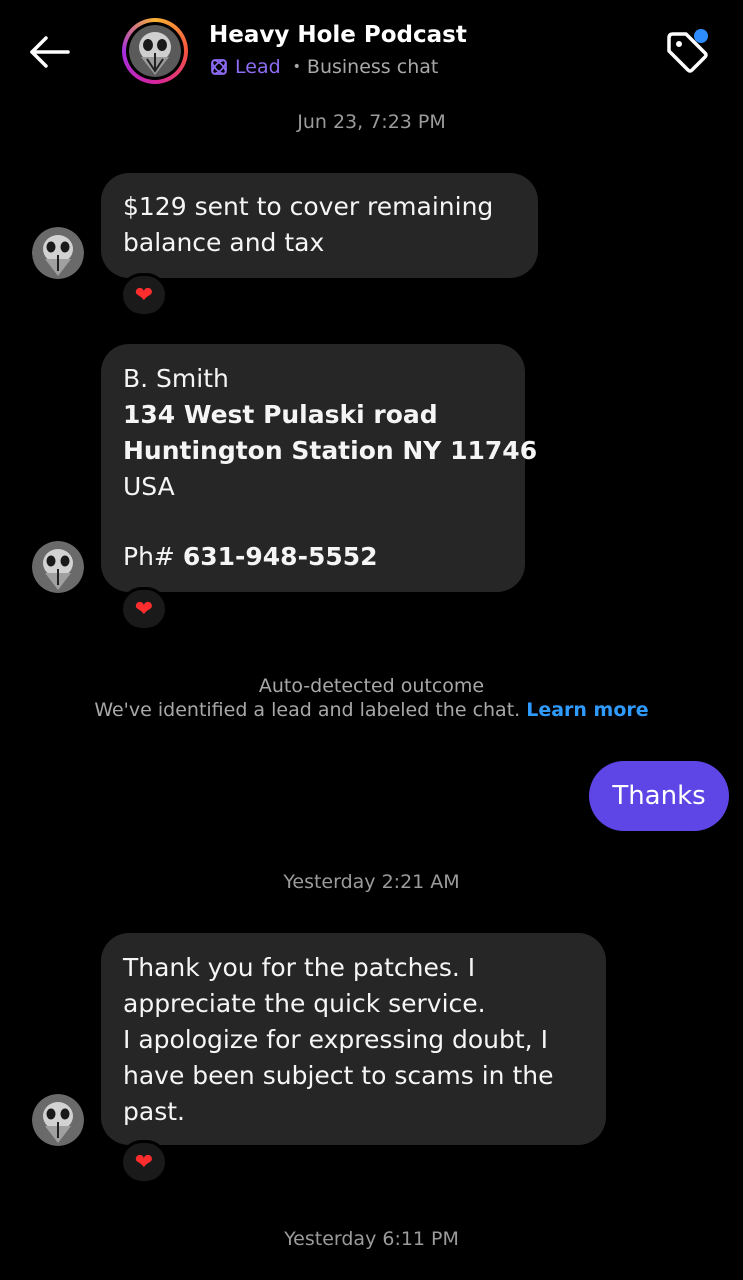  I want to click on message-text: have been subject to scams in the, so click(338, 1075).